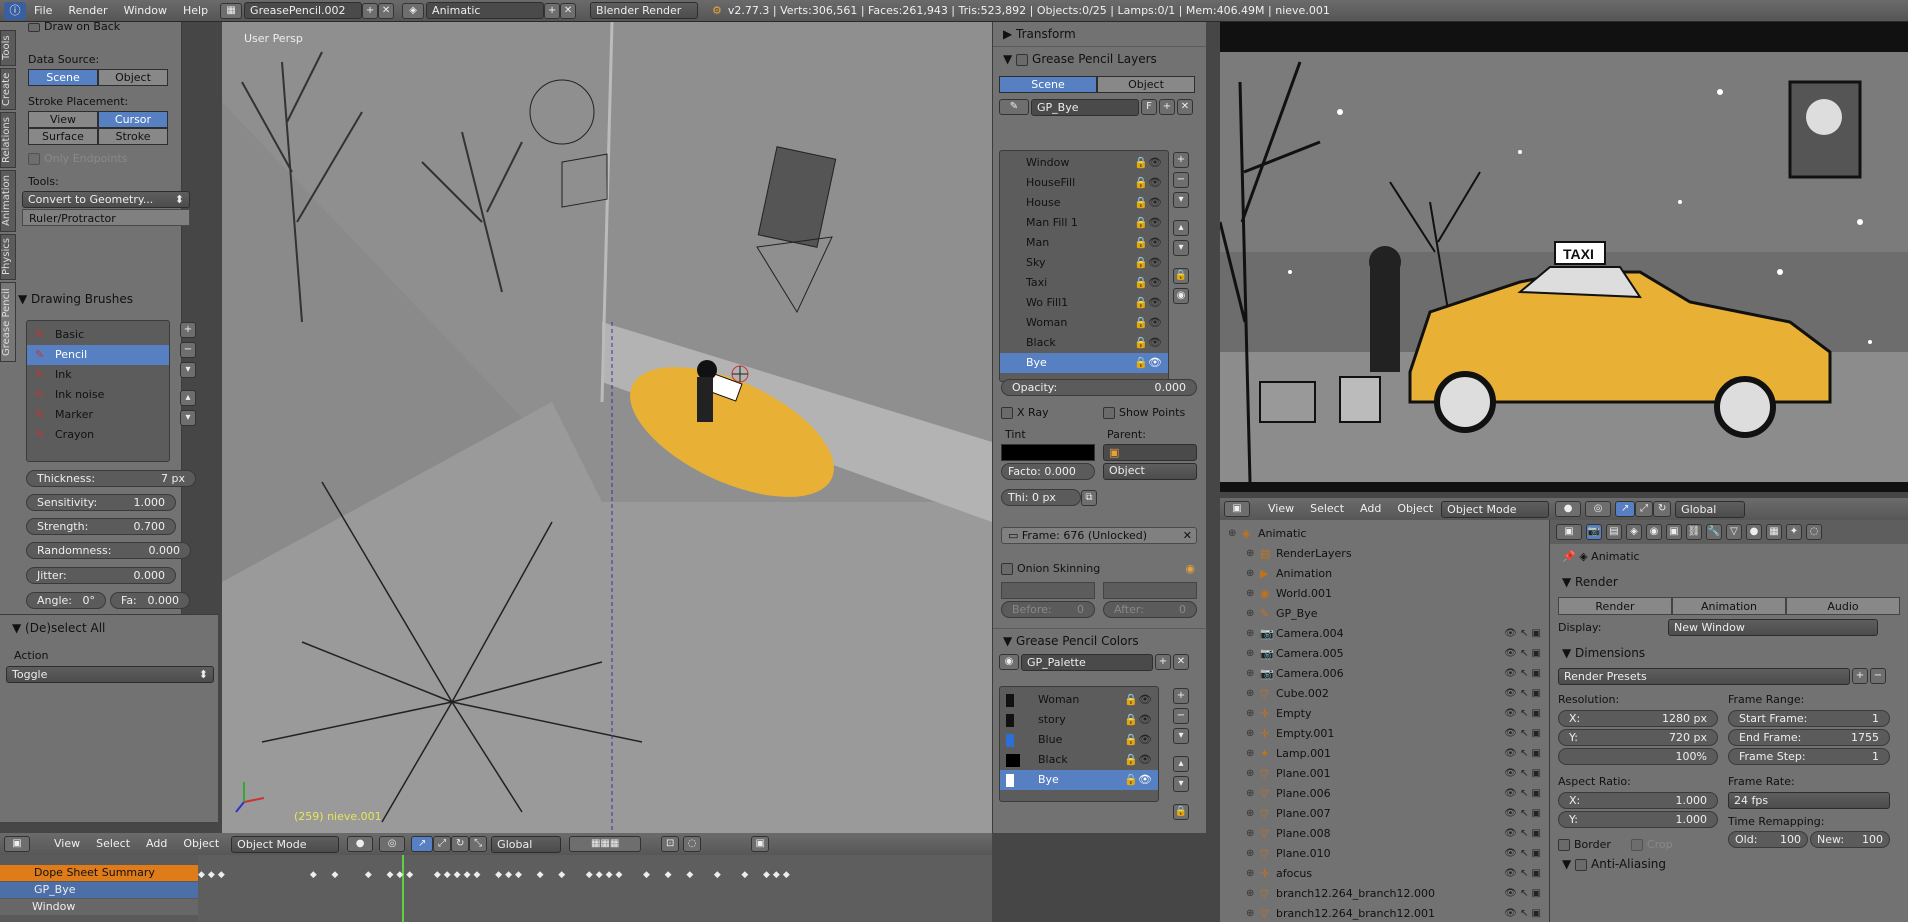 The height and width of the screenshot is (922, 1908). Describe the element at coordinates (106, 217) in the screenshot. I see `ruler-button: Ruler/Protractor` at that location.